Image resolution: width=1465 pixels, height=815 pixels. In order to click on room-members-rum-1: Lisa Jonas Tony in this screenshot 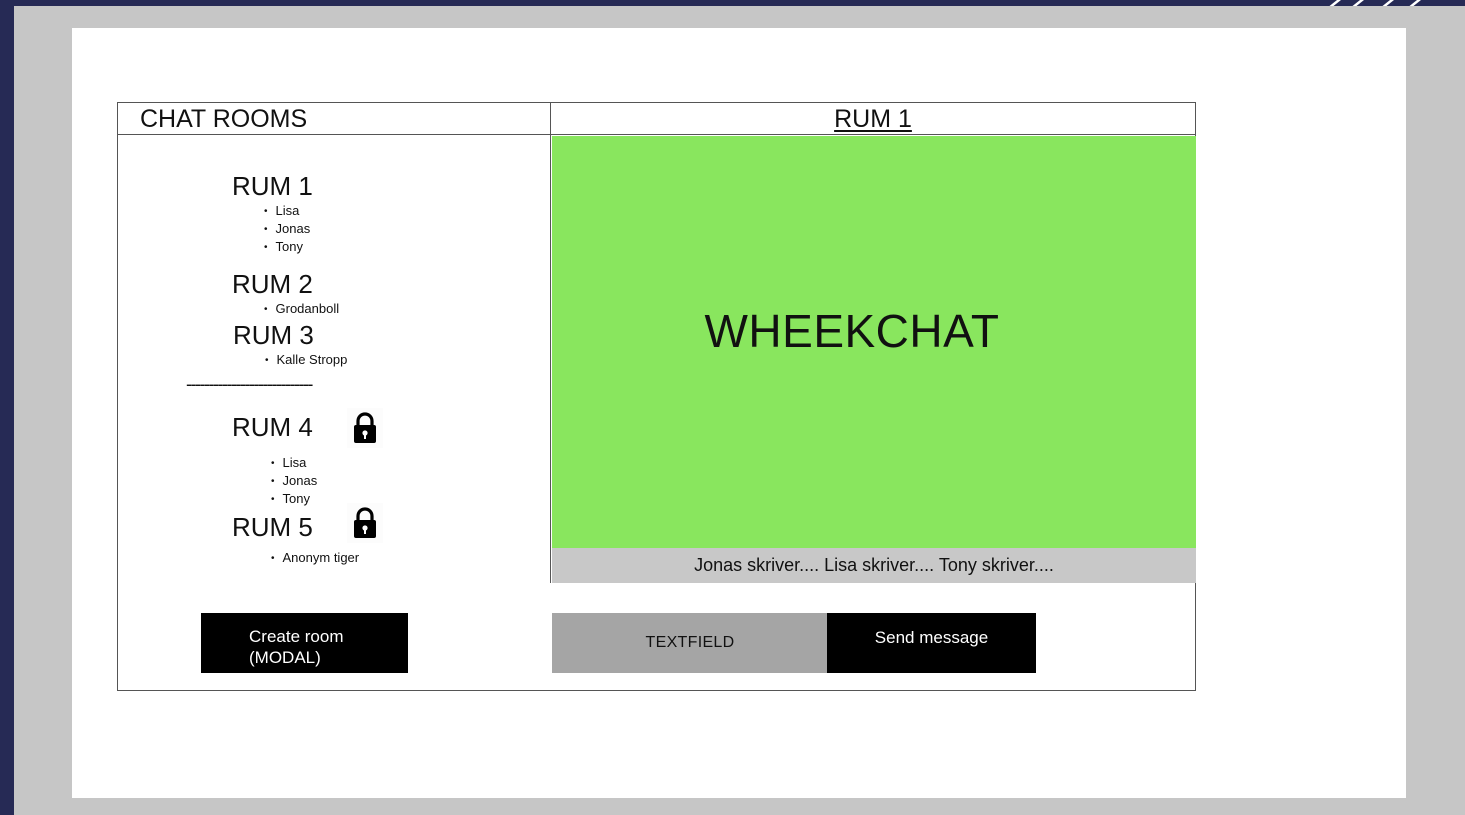, I will do `click(287, 230)`.